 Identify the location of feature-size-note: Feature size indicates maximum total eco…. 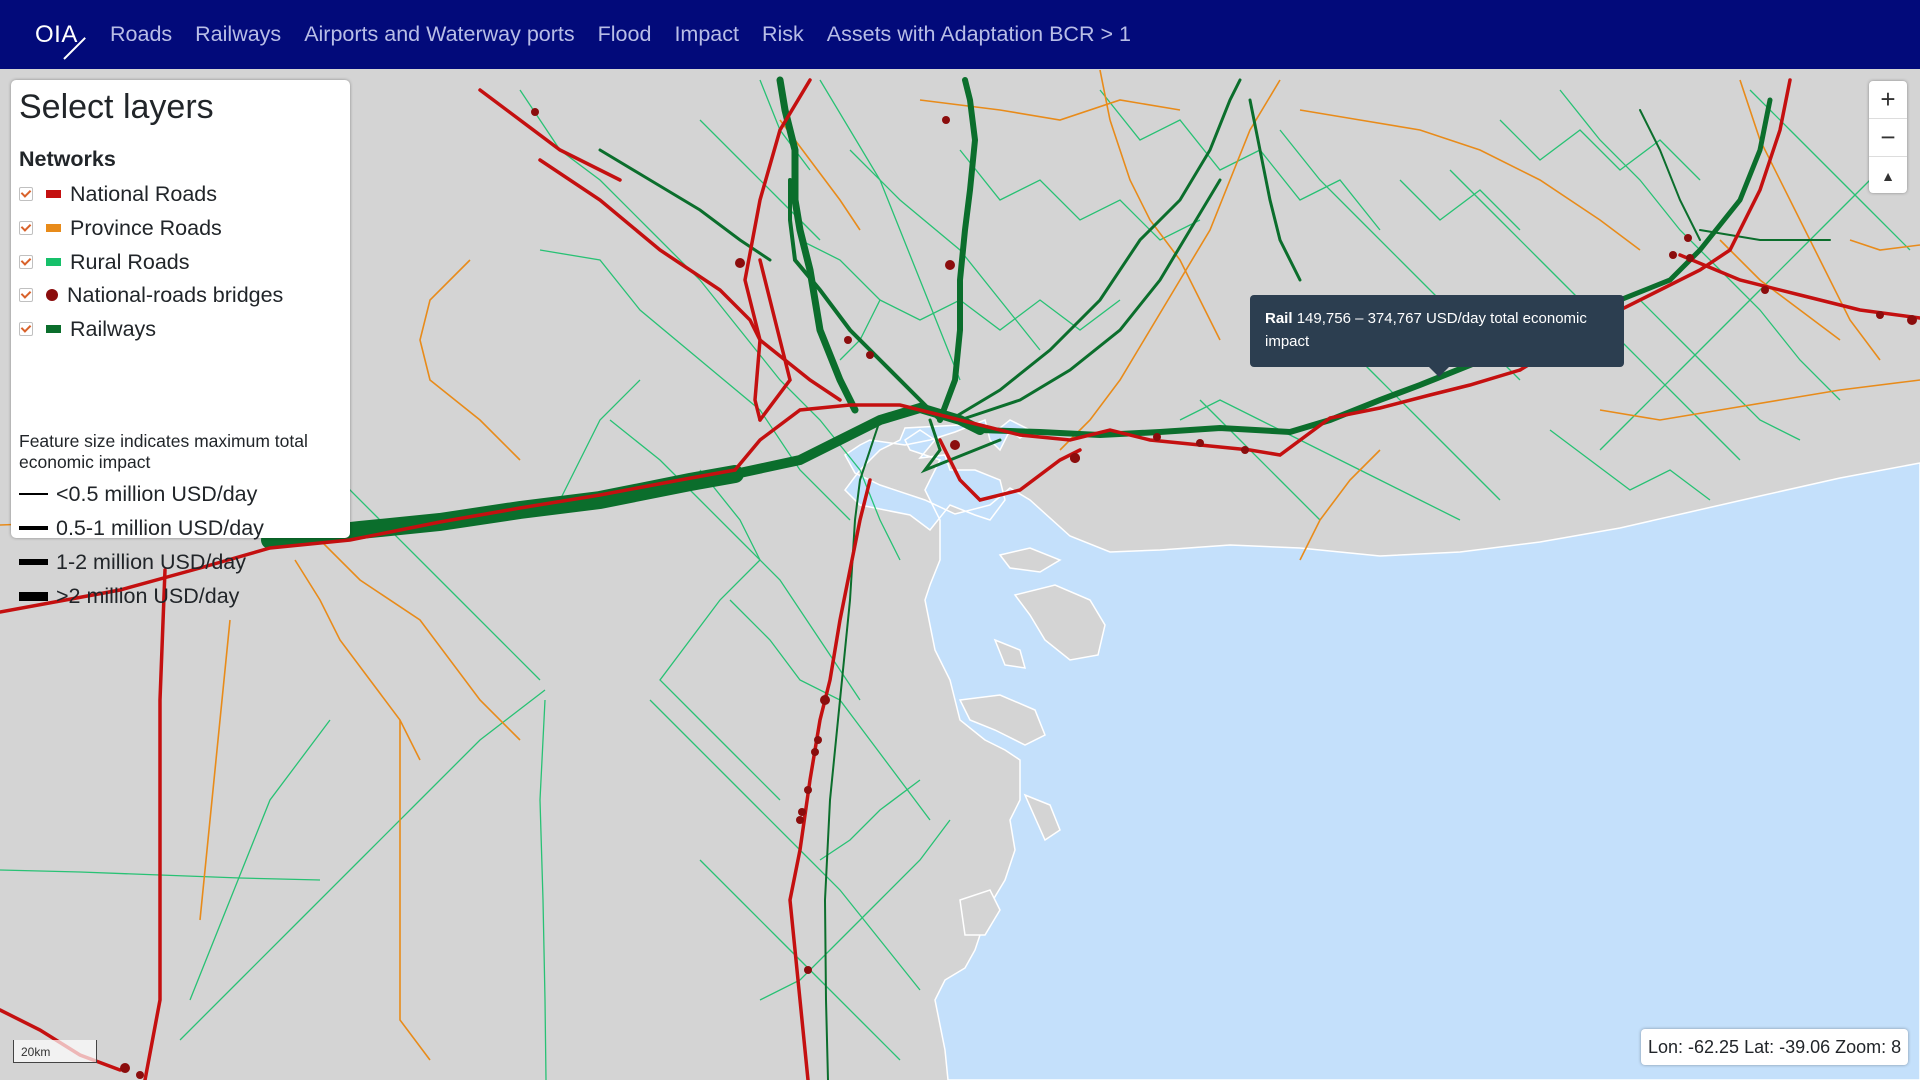
(163, 451).